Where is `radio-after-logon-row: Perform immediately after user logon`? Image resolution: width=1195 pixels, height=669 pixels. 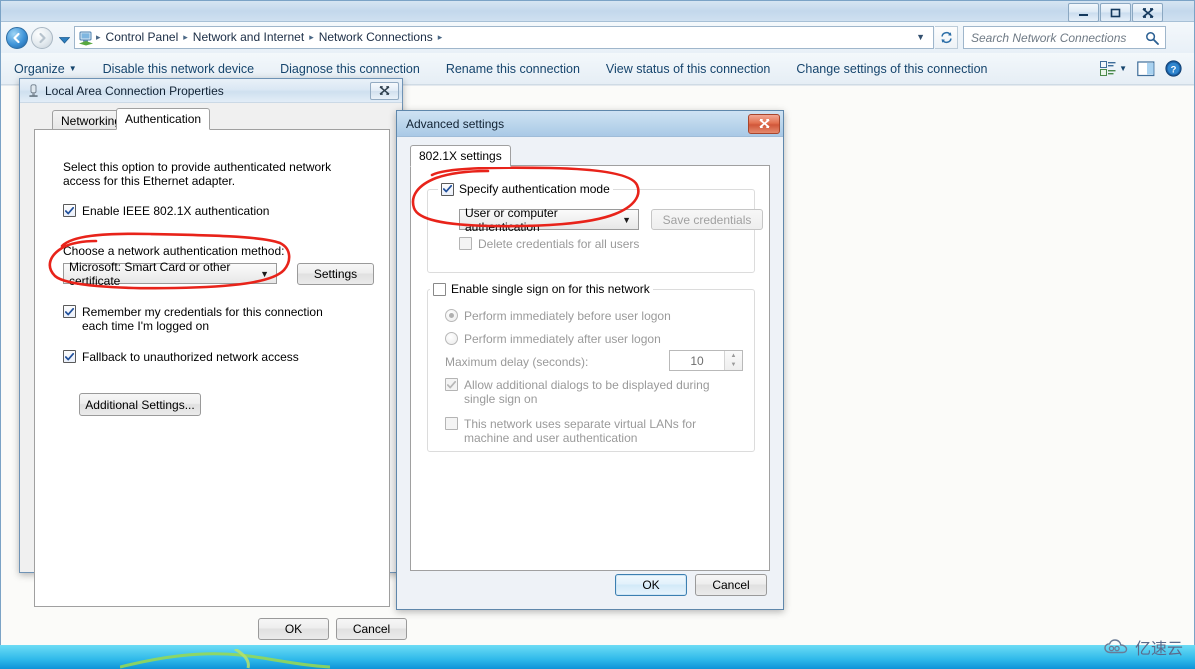 radio-after-logon-row: Perform immediately after user logon is located at coordinates (553, 339).